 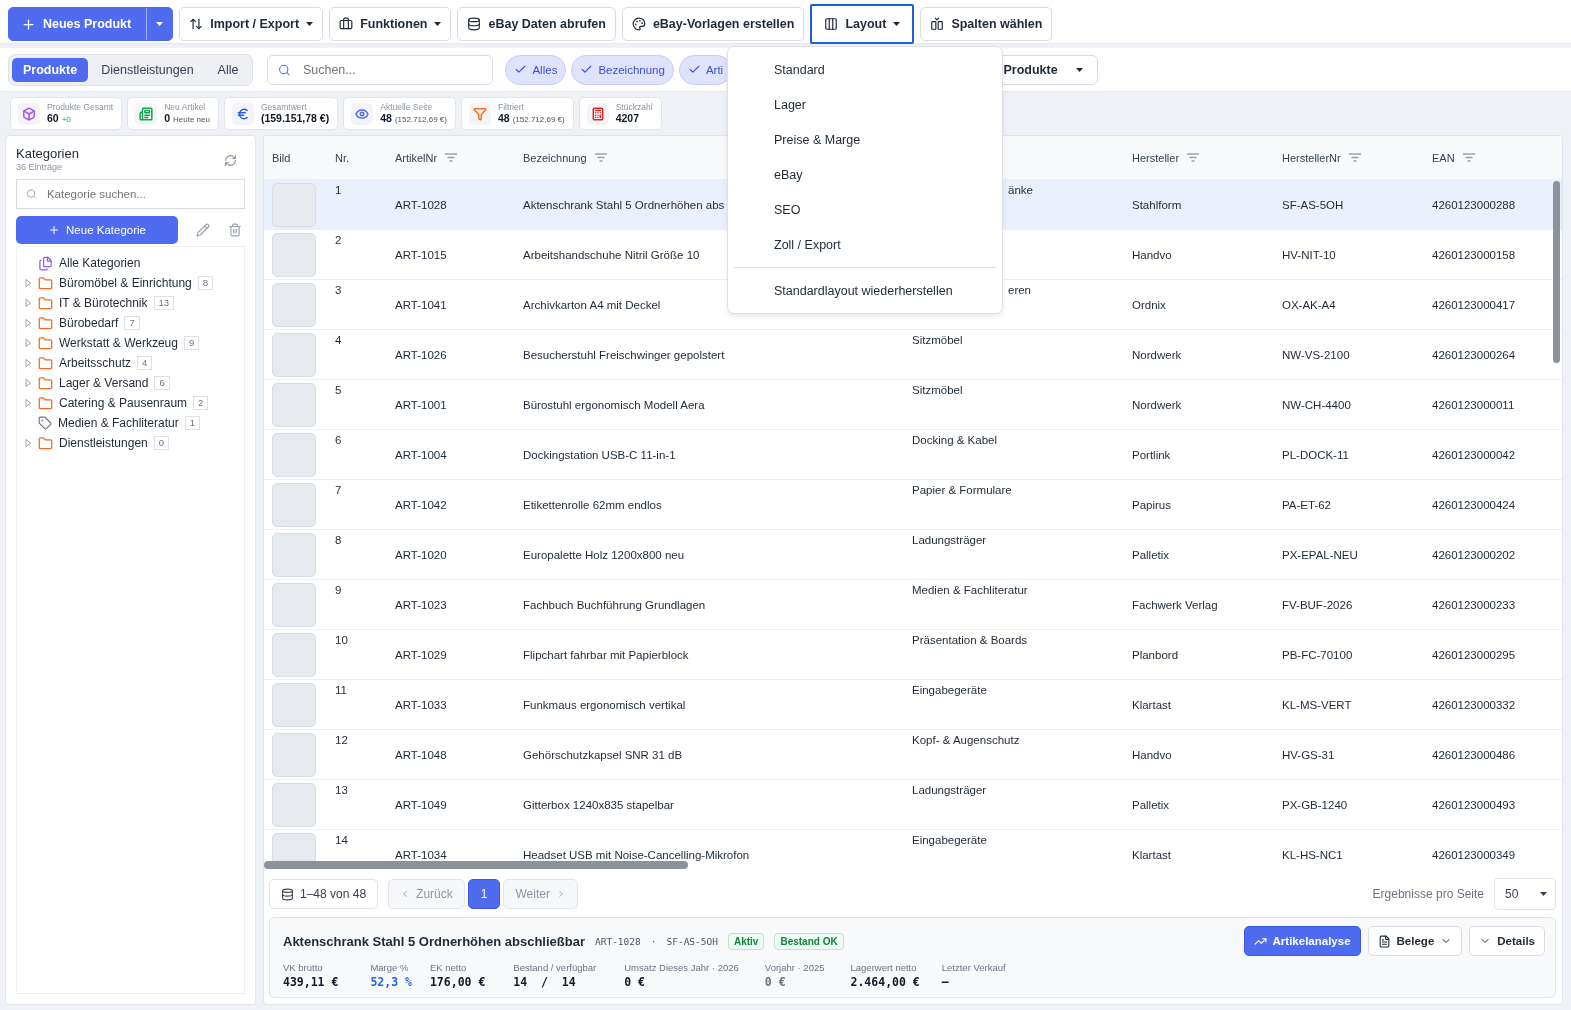 What do you see at coordinates (391, 982) in the screenshot?
I see `metric-value: 52,3 %` at bounding box center [391, 982].